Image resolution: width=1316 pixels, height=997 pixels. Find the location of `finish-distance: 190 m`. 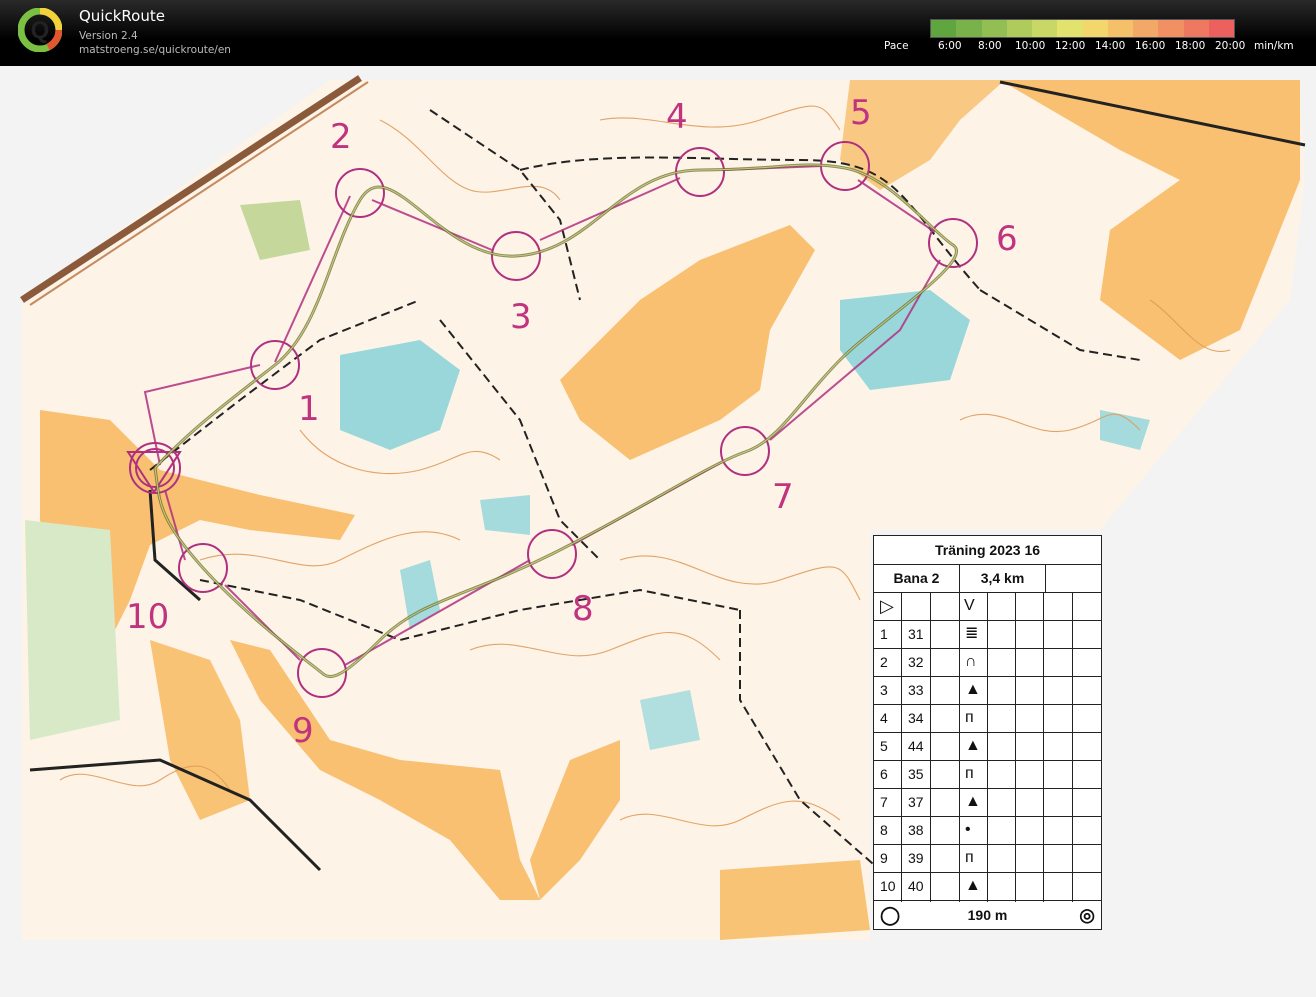

finish-distance: 190 m is located at coordinates (987, 915).